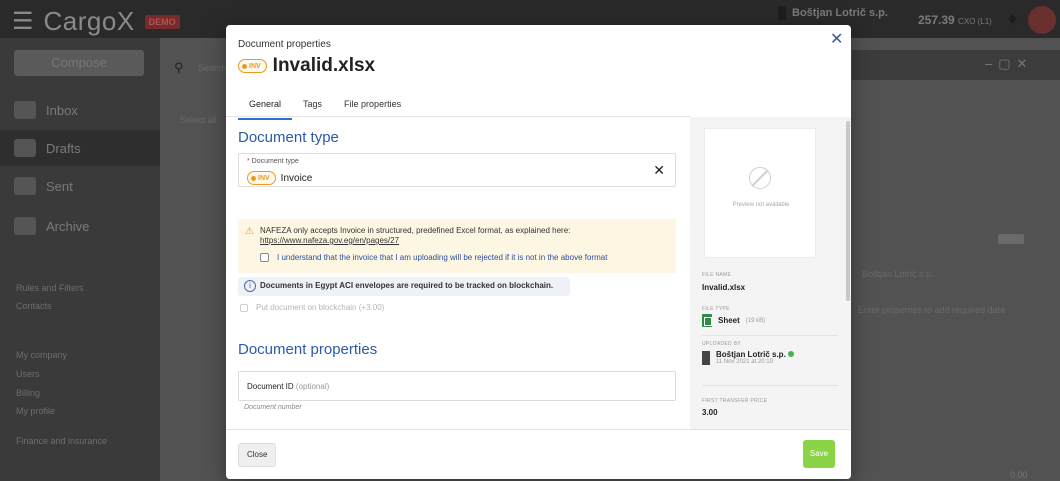  I want to click on verified-icon, so click(790, 354).